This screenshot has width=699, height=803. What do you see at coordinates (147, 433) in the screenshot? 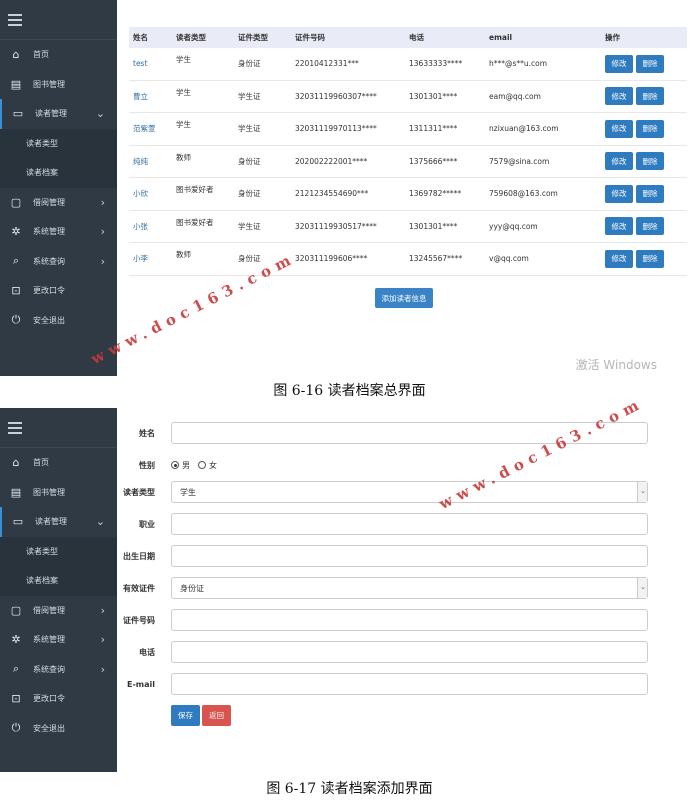
I see `name-label: 姓名` at bounding box center [147, 433].